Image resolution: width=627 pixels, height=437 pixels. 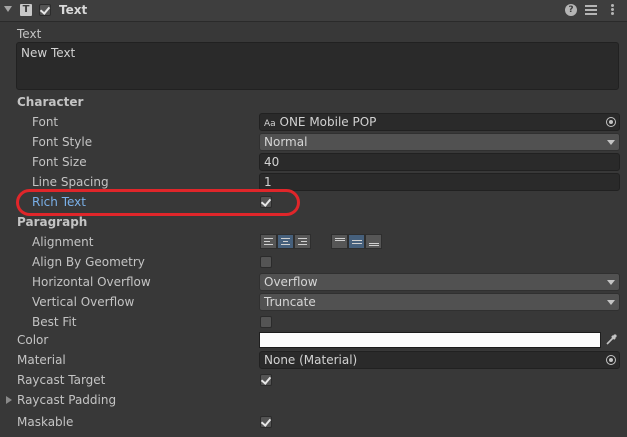 I want to click on font-size-label: Font Size, so click(x=59, y=162).